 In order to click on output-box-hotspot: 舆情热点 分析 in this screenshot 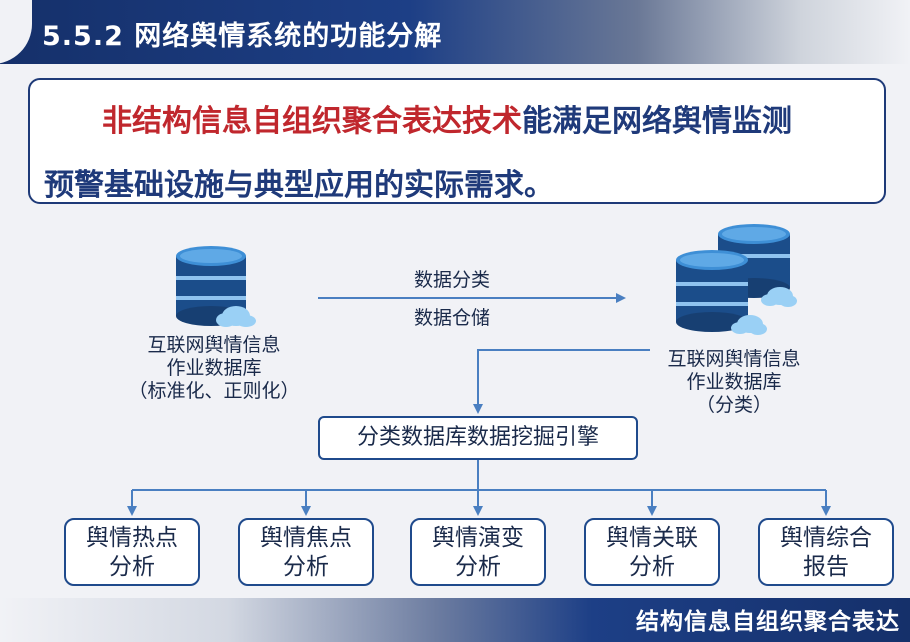, I will do `click(132, 552)`.